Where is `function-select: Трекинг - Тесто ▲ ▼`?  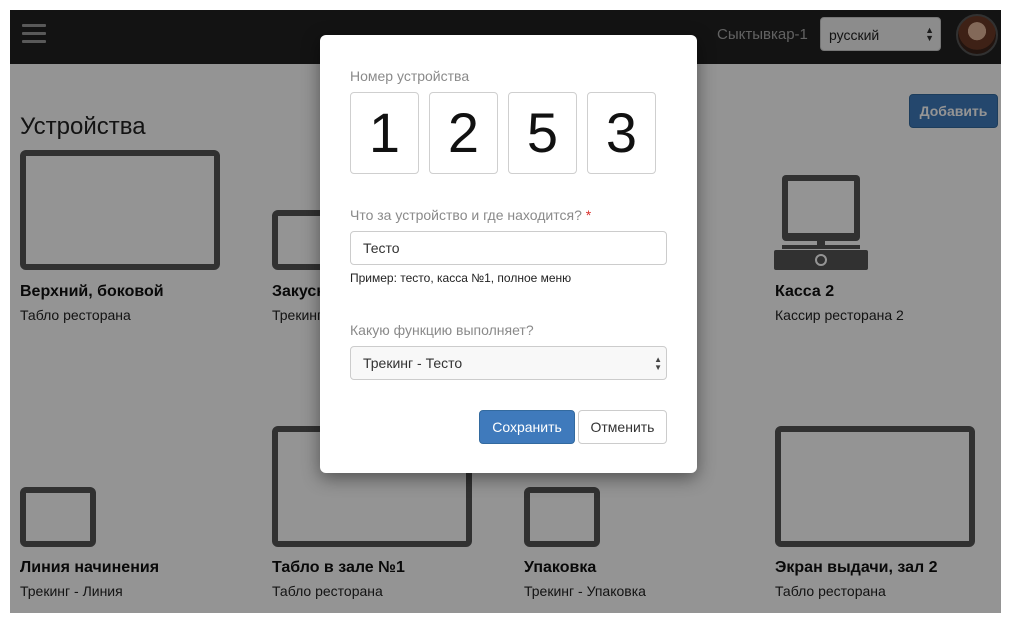 function-select: Трекинг - Тесто ▲ ▼ is located at coordinates (508, 363).